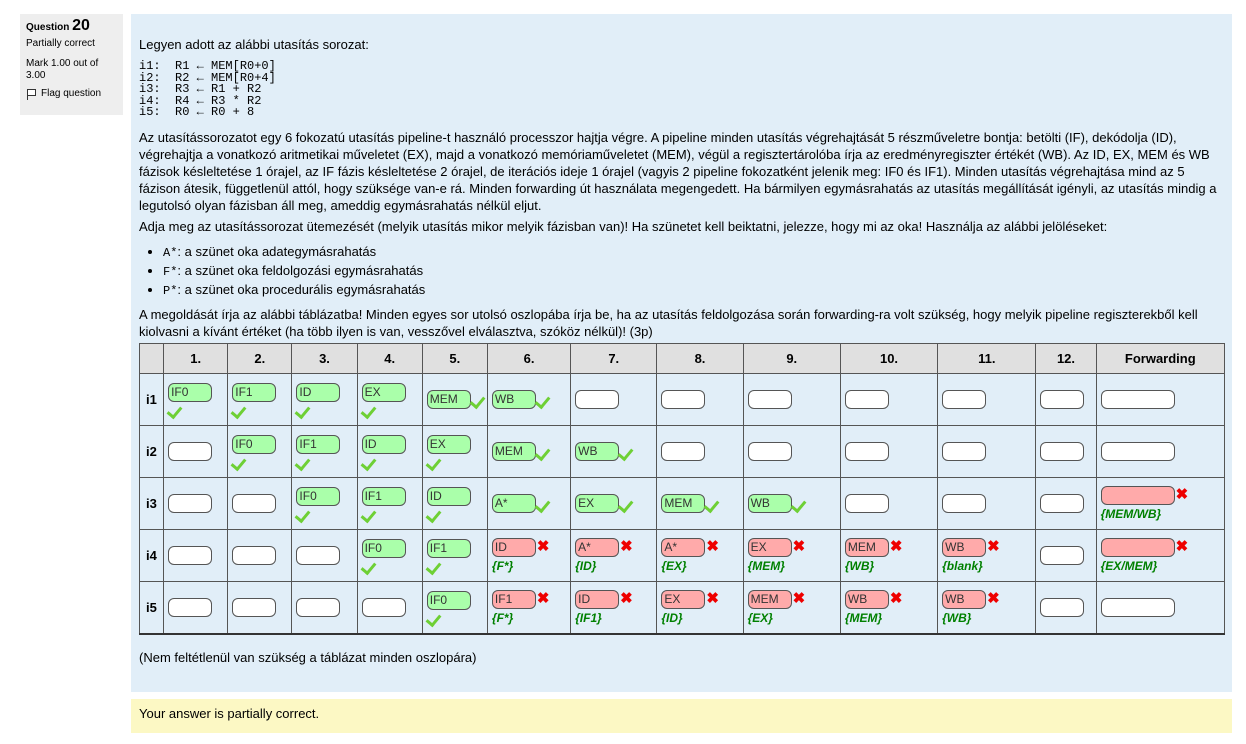  Describe the element at coordinates (71, 94) in the screenshot. I see `flag-question-button: Flag question` at that location.